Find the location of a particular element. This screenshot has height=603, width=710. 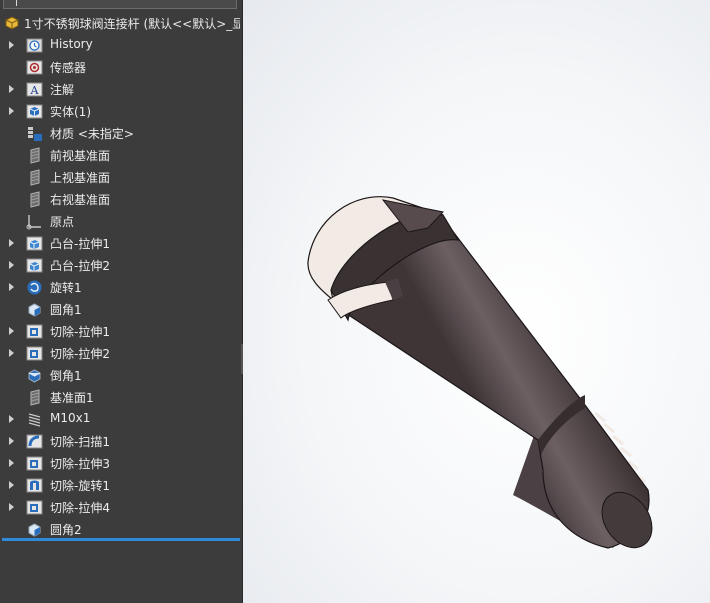

tree-node-label: 上视基准面 is located at coordinates (80, 178).